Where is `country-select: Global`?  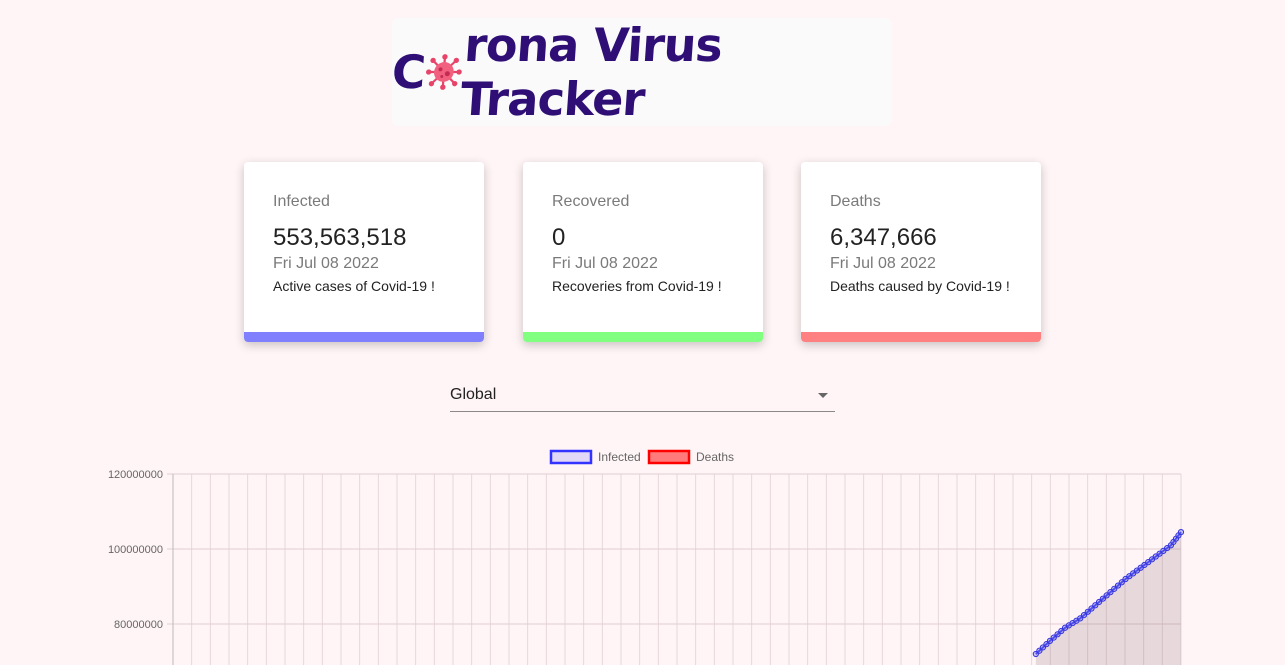 country-select: Global is located at coordinates (642, 396).